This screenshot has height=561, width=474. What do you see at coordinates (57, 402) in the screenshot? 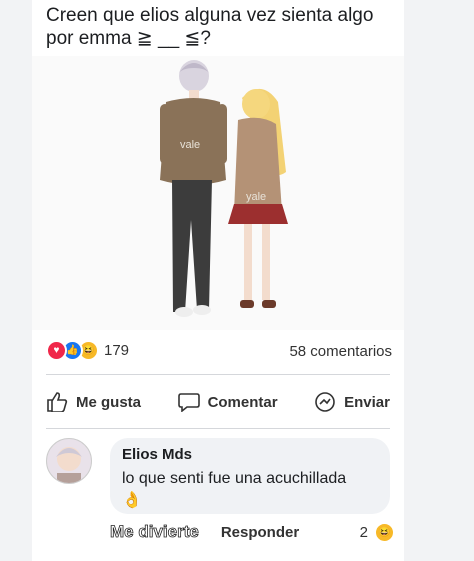
I see `thumbs-up-icon` at bounding box center [57, 402].